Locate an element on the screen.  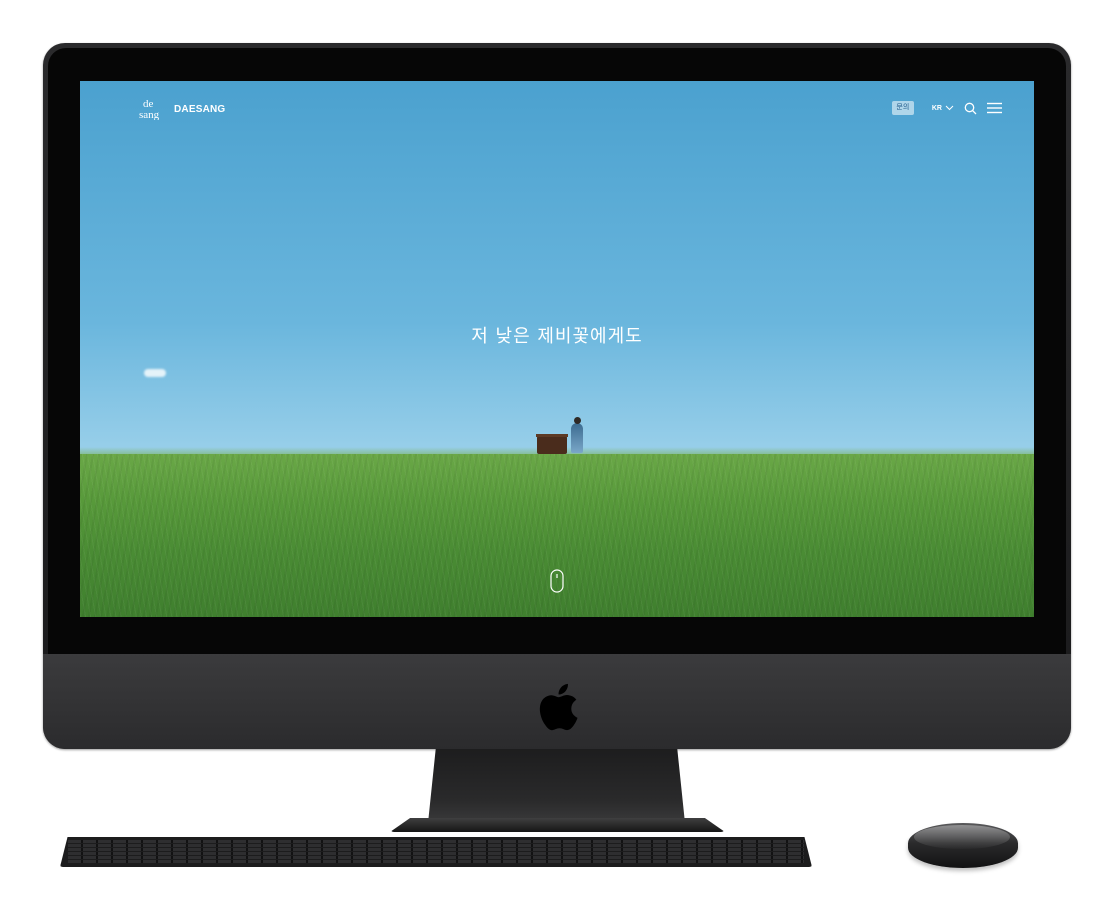
site-header: de sang DAESANG 문의 KR is located at coordinates (557, 111).